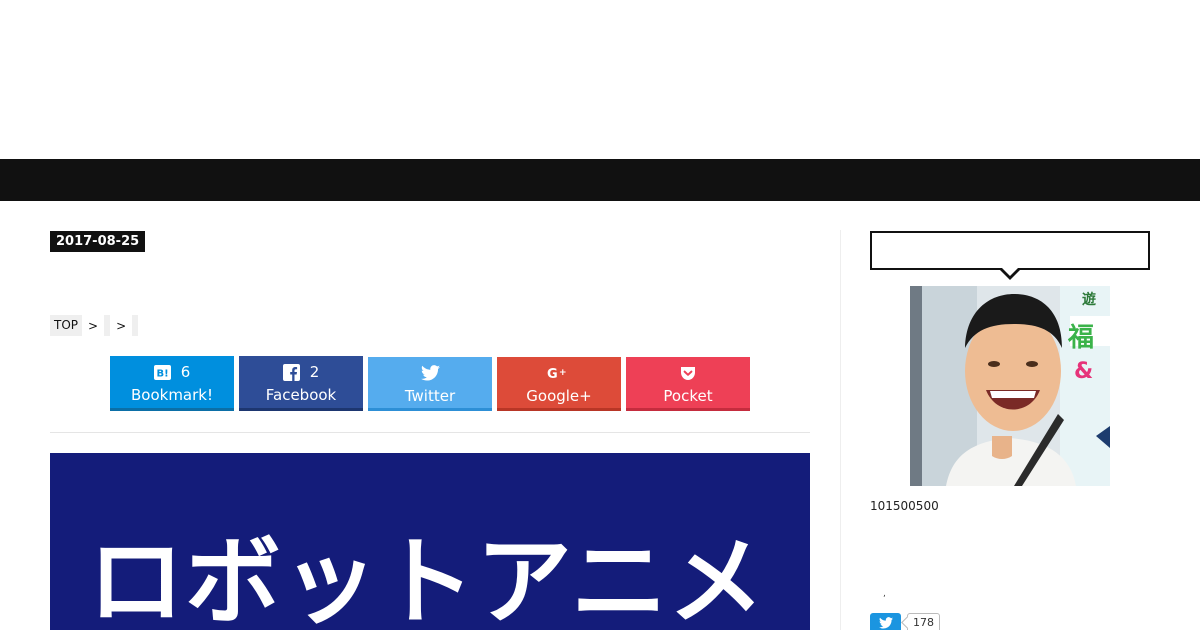  Describe the element at coordinates (688, 384) in the screenshot. I see `pocket-save-button: Pocket` at that location.